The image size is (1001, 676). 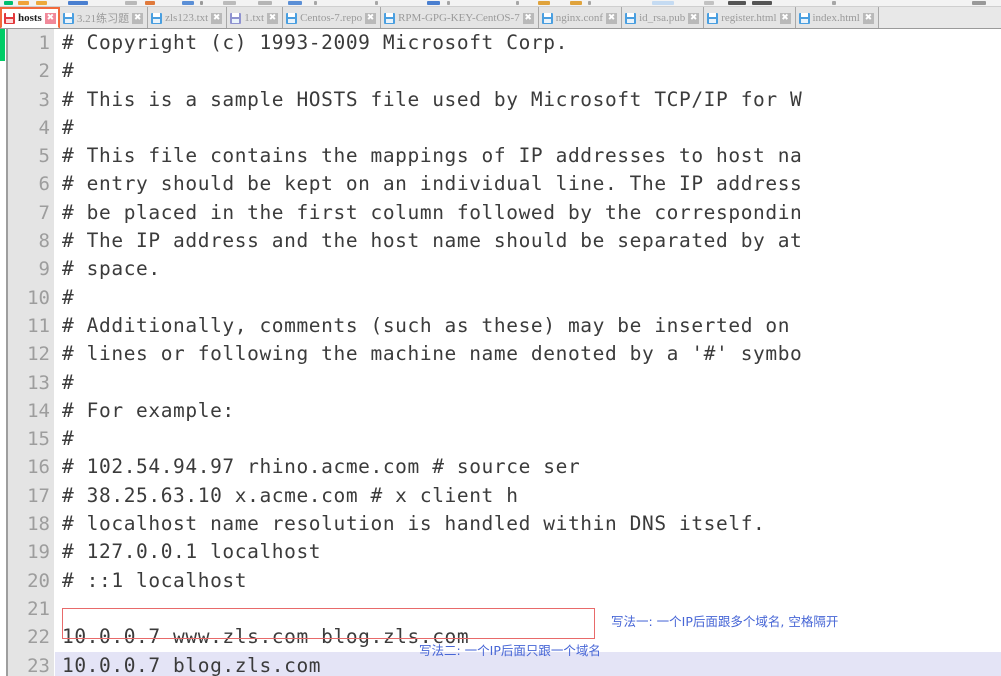 I want to click on code-line: 4 #, so click(x=500, y=128).